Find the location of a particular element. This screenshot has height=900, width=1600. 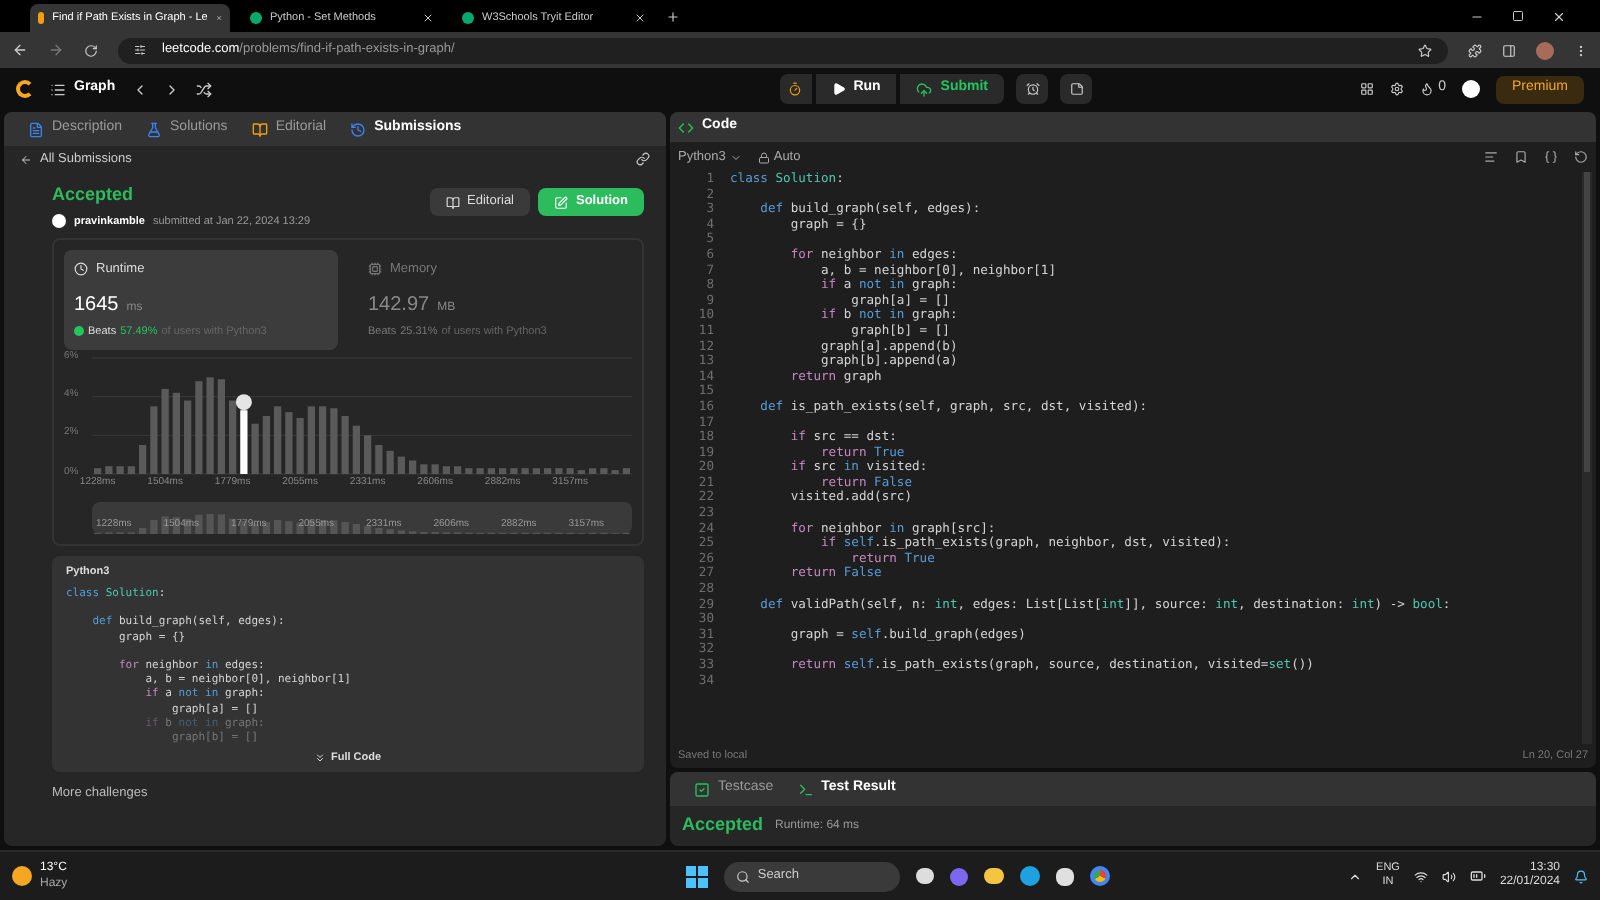

profile-avatar is located at coordinates (1545, 50).